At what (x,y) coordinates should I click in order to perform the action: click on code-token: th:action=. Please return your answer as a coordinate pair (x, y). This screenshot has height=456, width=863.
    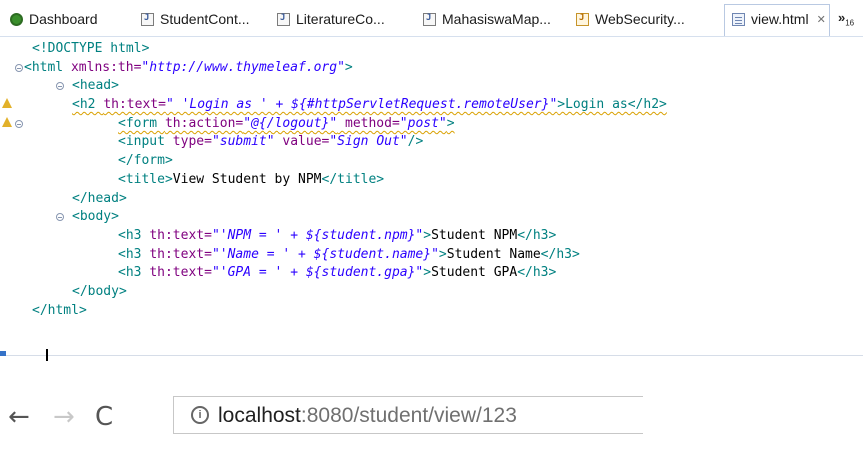
    Looking at the image, I should click on (204, 123).